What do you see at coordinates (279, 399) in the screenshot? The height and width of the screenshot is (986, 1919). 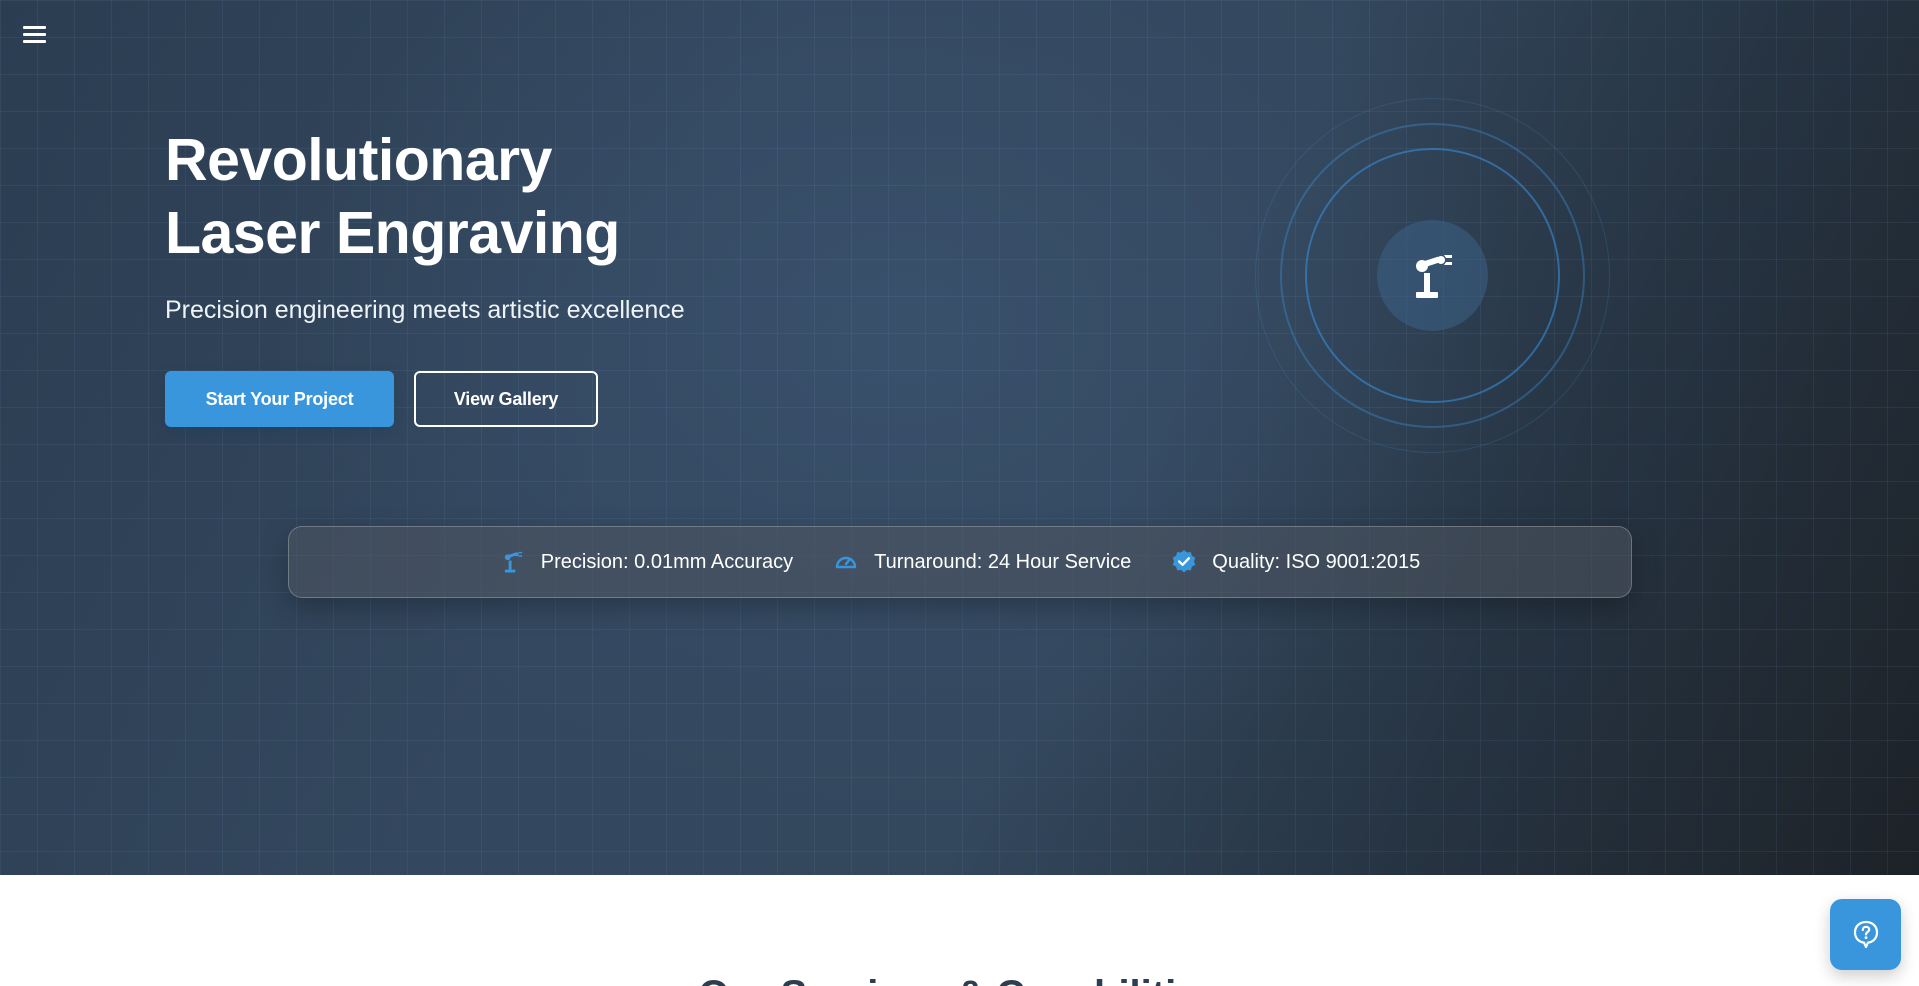 I see `start-project-button: Start Your Project` at bounding box center [279, 399].